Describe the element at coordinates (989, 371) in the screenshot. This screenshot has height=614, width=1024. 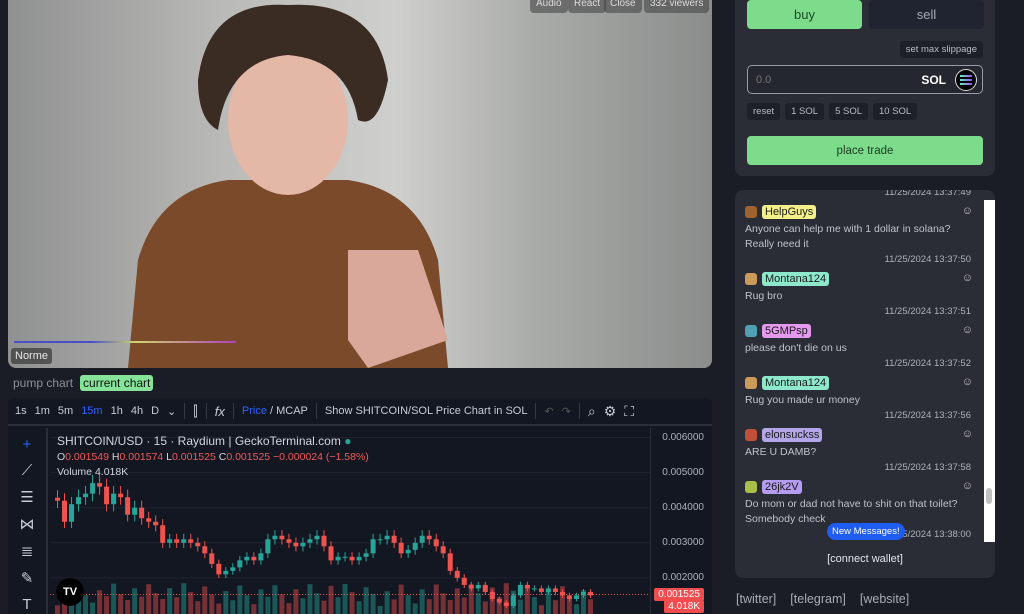
I see `chat-scrollbar` at that location.